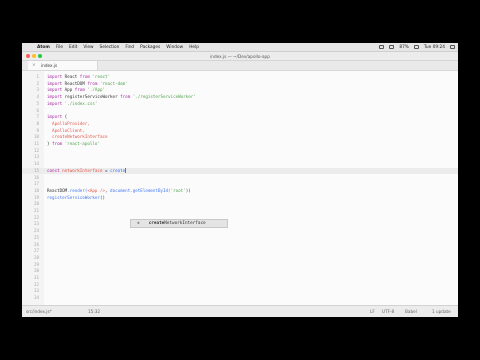 Image resolution: width=480 pixels, height=360 pixels. I want to click on code-line: 31, so click(240, 278).